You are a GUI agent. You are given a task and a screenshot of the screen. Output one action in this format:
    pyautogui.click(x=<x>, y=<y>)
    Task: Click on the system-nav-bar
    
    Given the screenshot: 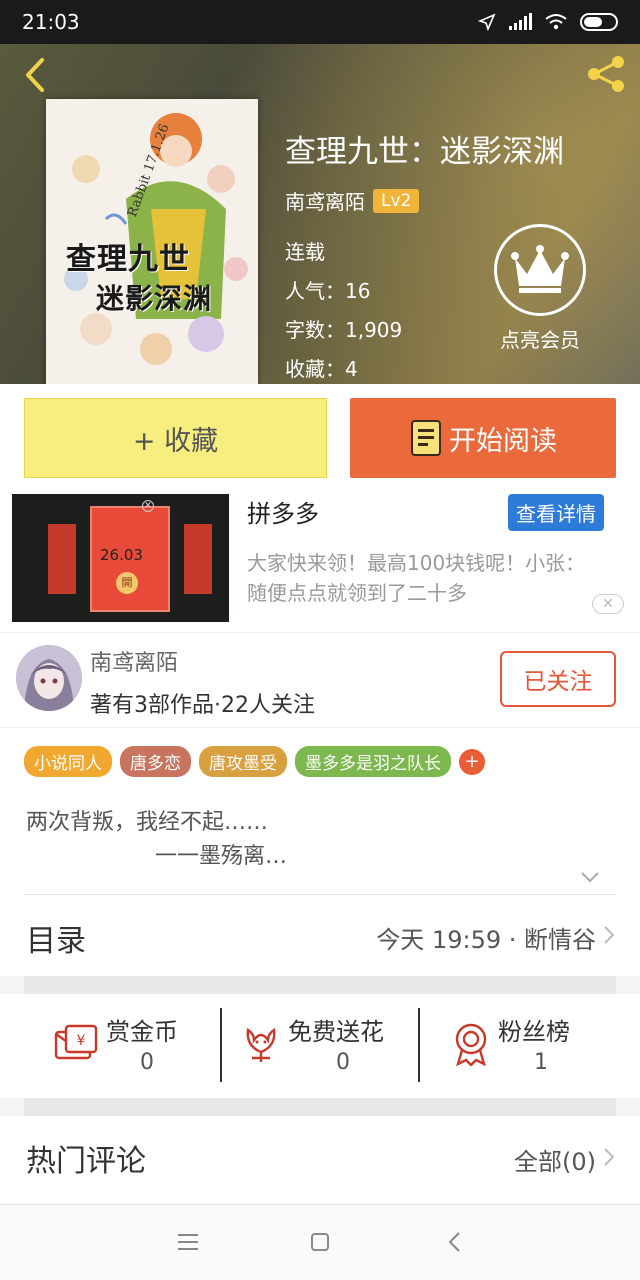 What is the action you would take?
    pyautogui.click(x=320, y=1242)
    